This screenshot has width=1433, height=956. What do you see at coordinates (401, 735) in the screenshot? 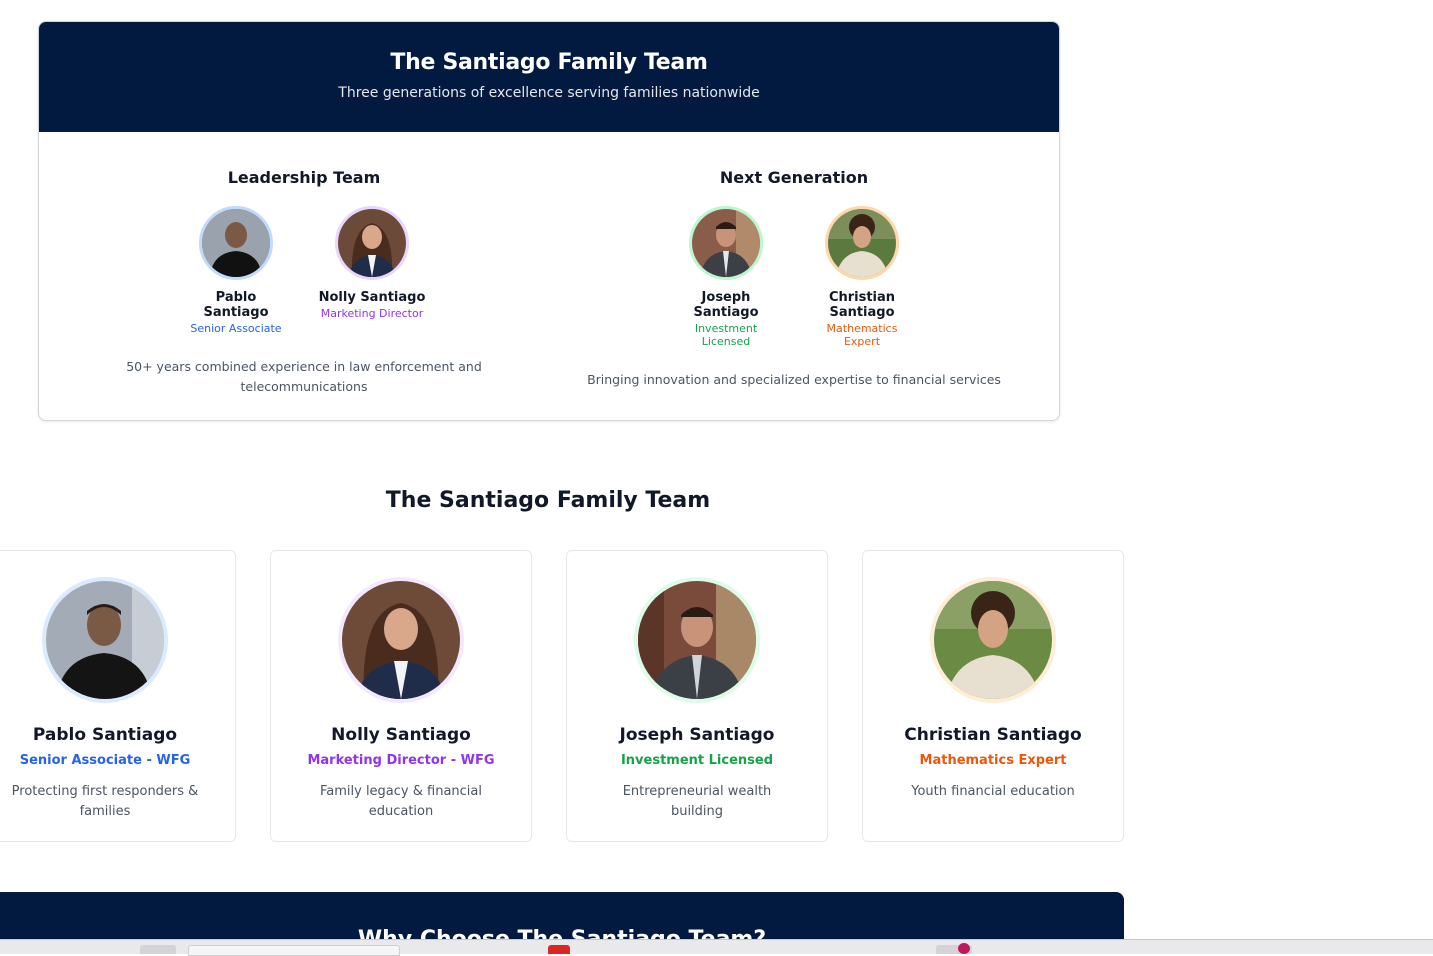
I see `team-card-name: Nolly Santiago` at bounding box center [401, 735].